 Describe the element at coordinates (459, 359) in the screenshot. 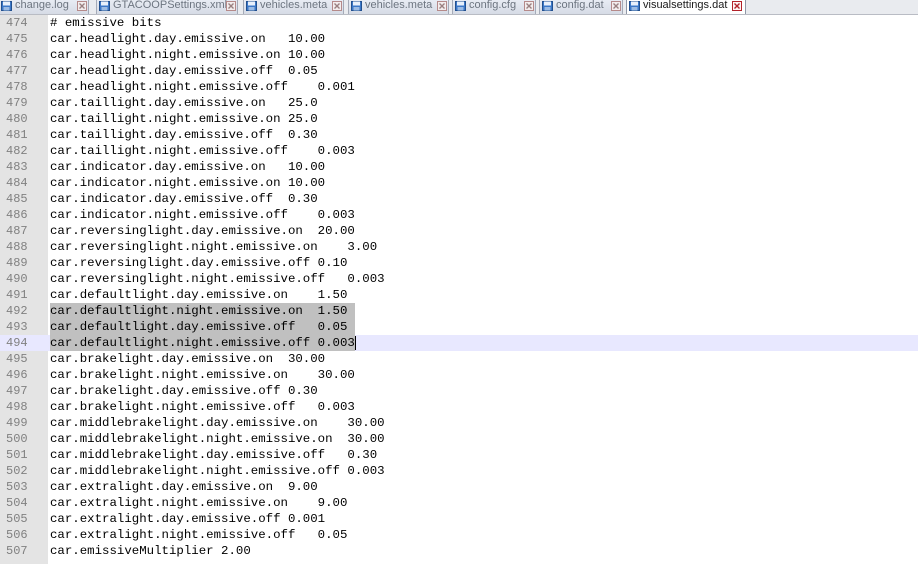

I see `code-line: 495 car.brakelight.day.emissive.on 30.00` at that location.